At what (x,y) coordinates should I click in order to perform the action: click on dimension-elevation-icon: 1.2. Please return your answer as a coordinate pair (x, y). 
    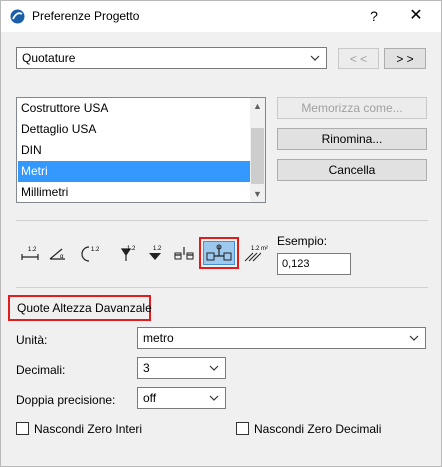
    Looking at the image, I should click on (156, 253).